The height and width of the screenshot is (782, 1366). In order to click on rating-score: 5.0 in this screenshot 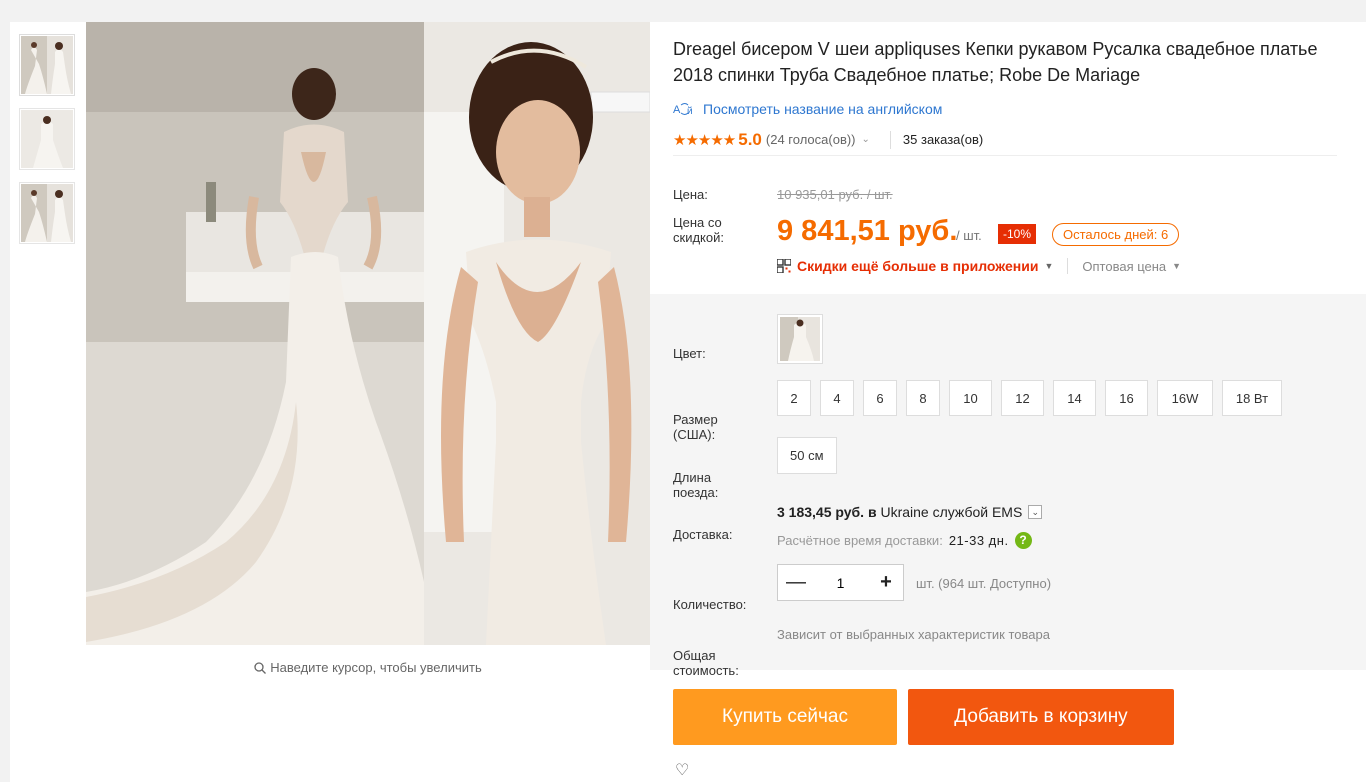, I will do `click(750, 139)`.